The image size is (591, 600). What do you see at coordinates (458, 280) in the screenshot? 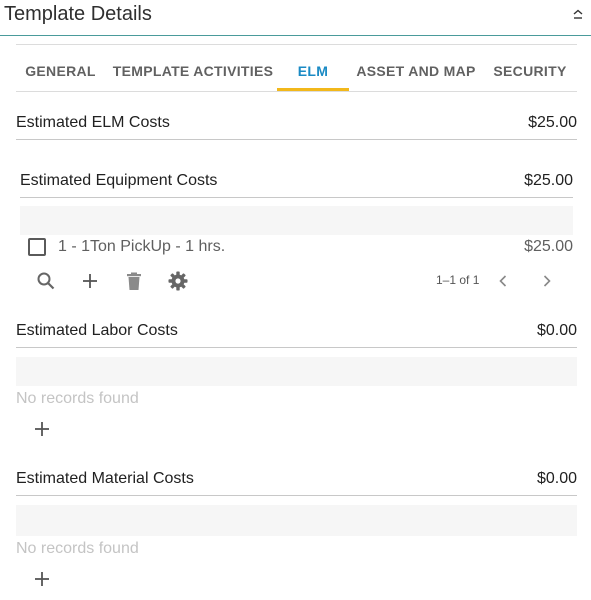
I see `pagination-label: 1–1 of 1` at bounding box center [458, 280].